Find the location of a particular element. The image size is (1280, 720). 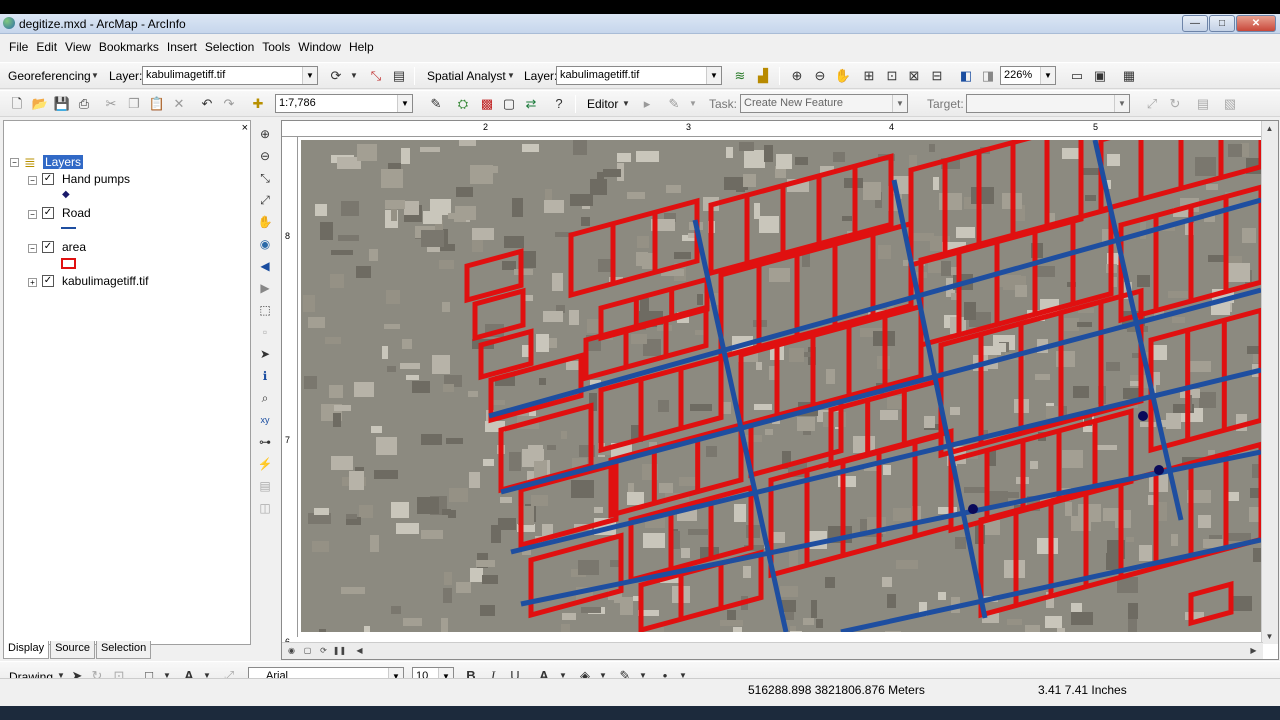

next-extent-icon: ◨ is located at coordinates (988, 76).